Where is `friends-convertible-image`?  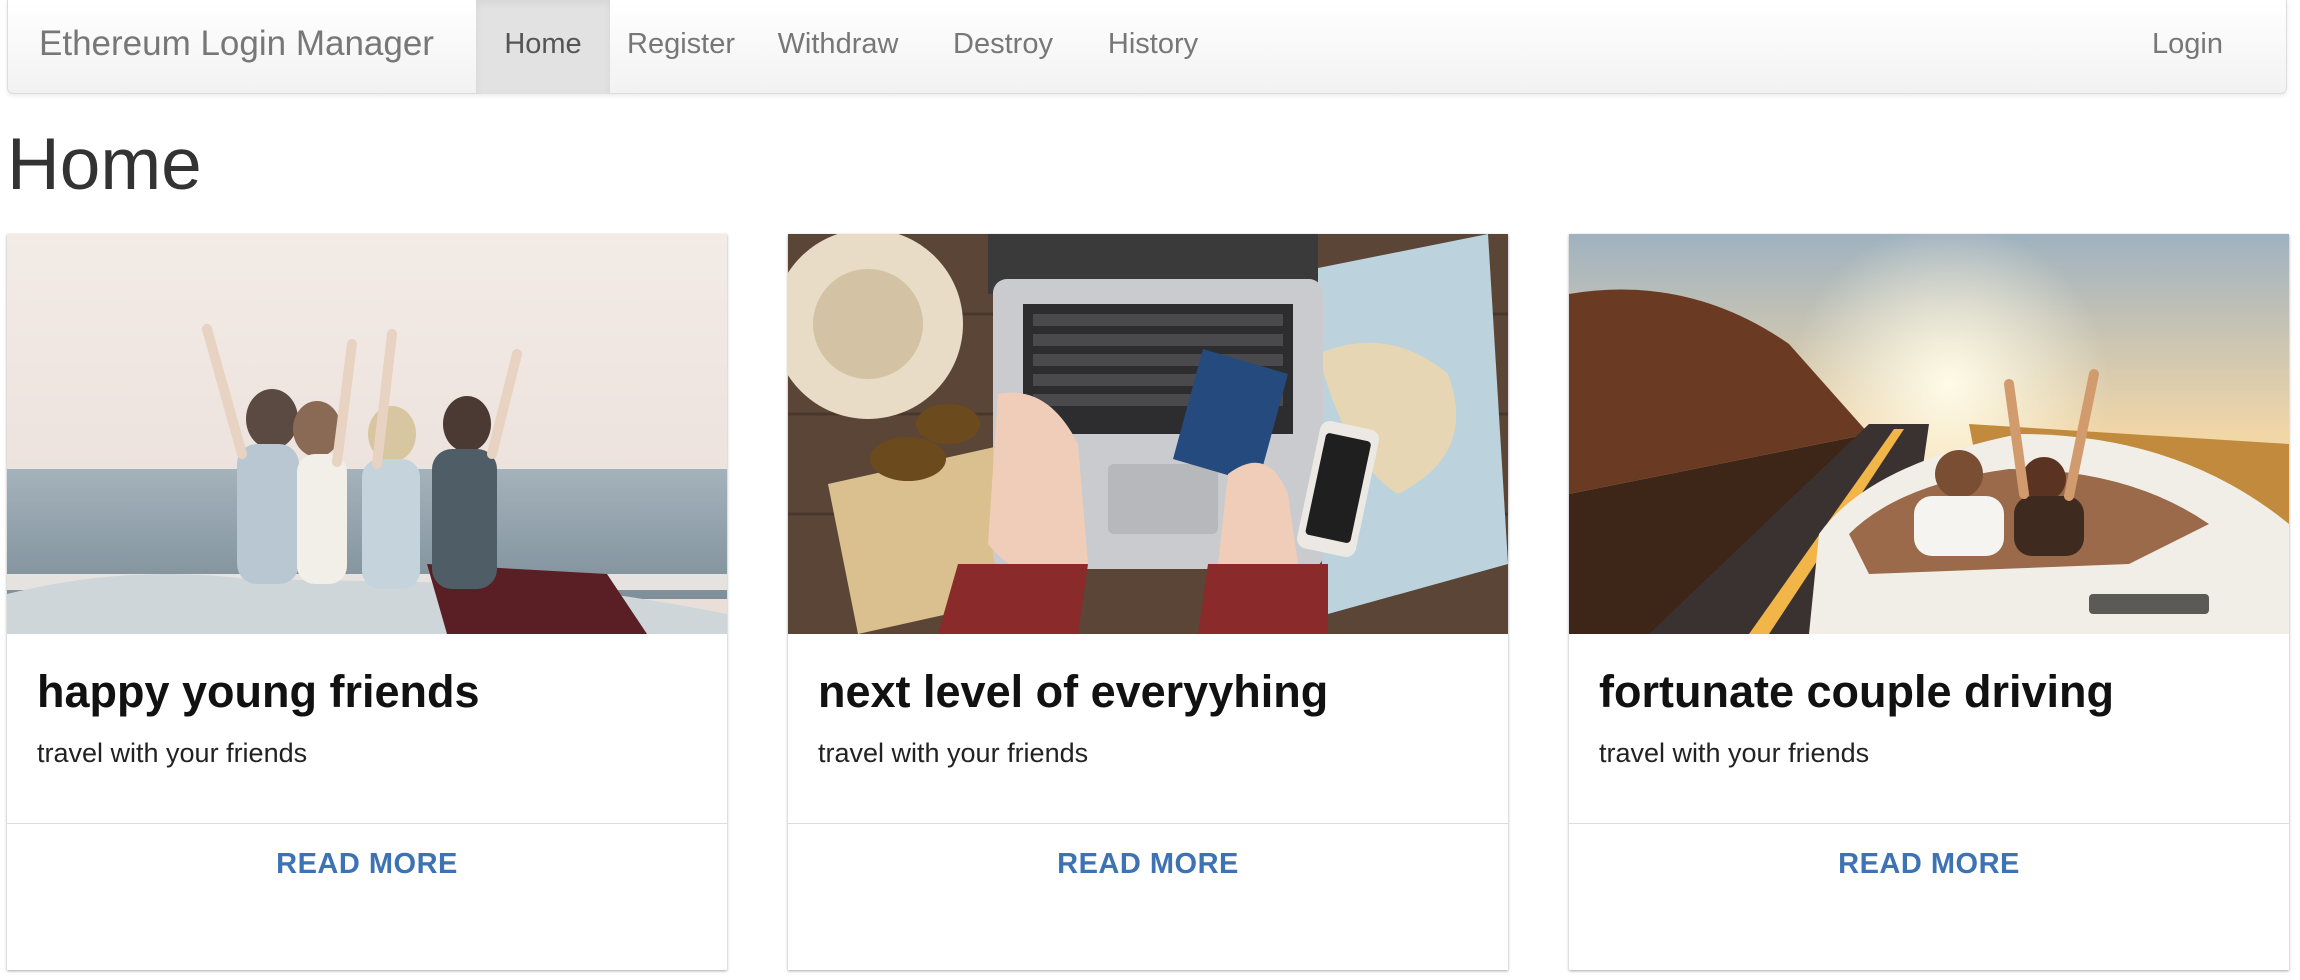 friends-convertible-image is located at coordinates (367, 434).